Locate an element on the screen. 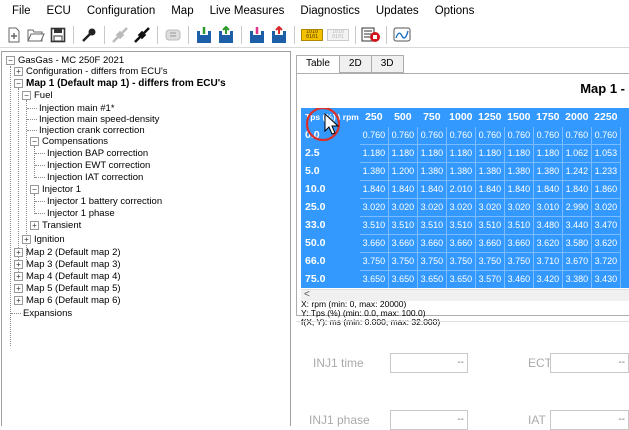 Image resolution: width=629 pixels, height=430 pixels. key-icon is located at coordinates (89, 35).